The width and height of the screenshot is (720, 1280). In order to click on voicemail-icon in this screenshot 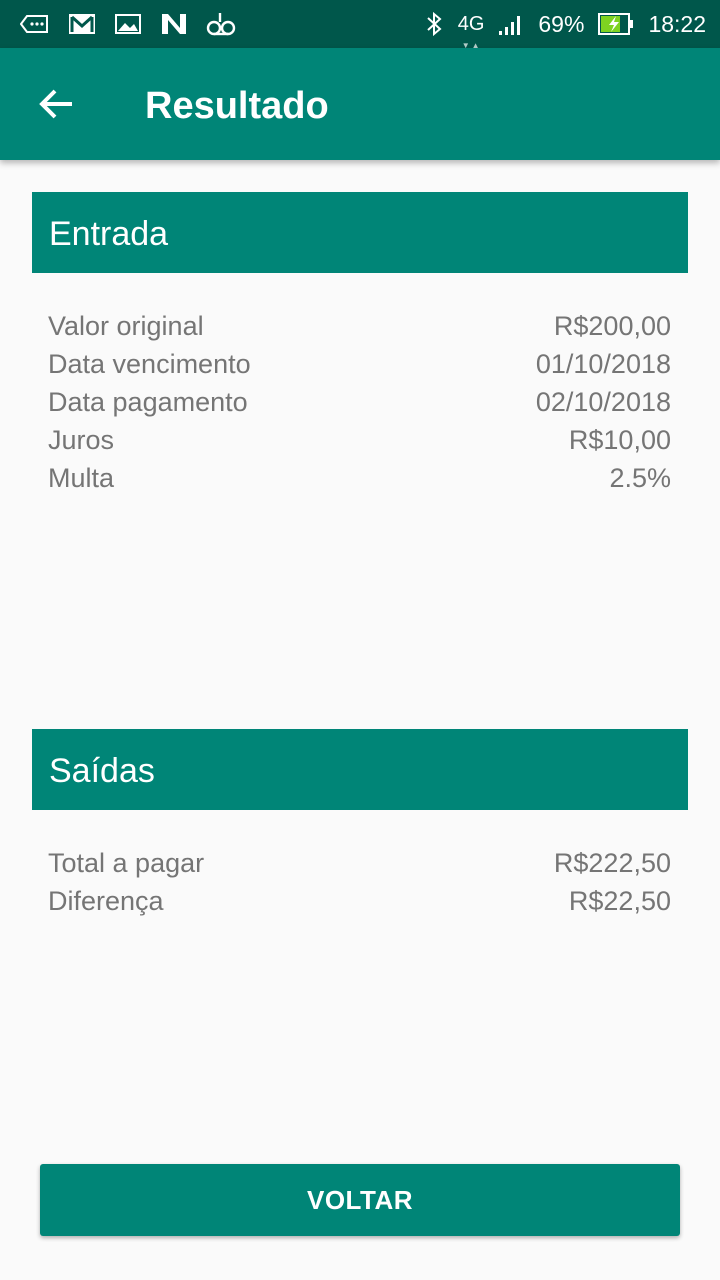, I will do `click(221, 24)`.